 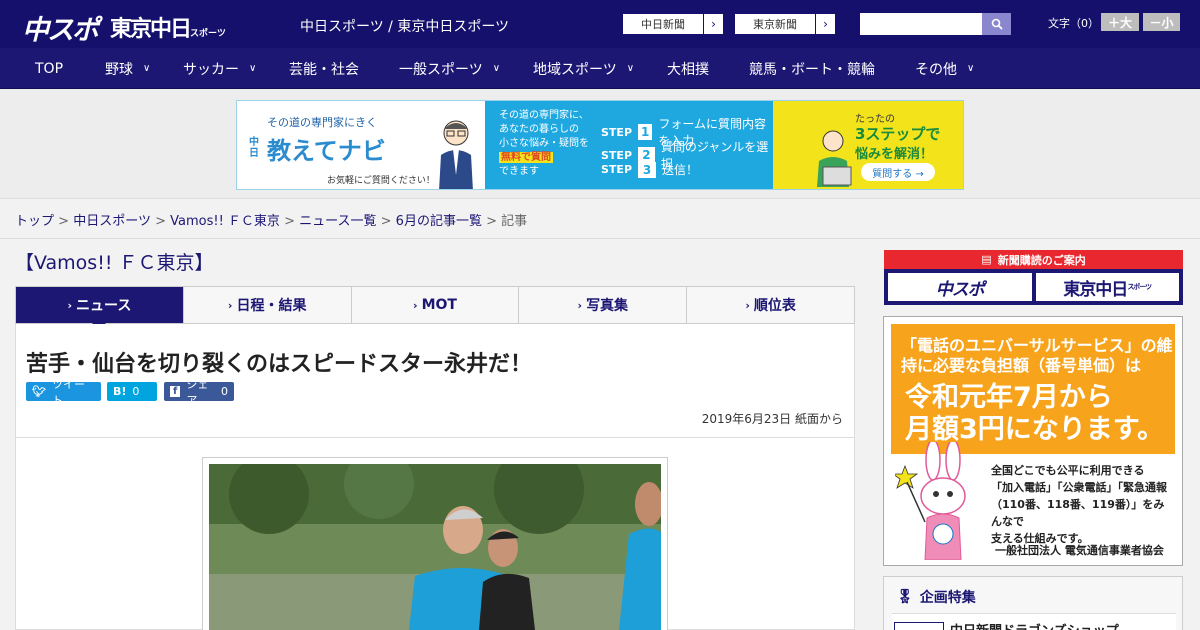 I want to click on tab-label: ニュース, so click(x=104, y=306).